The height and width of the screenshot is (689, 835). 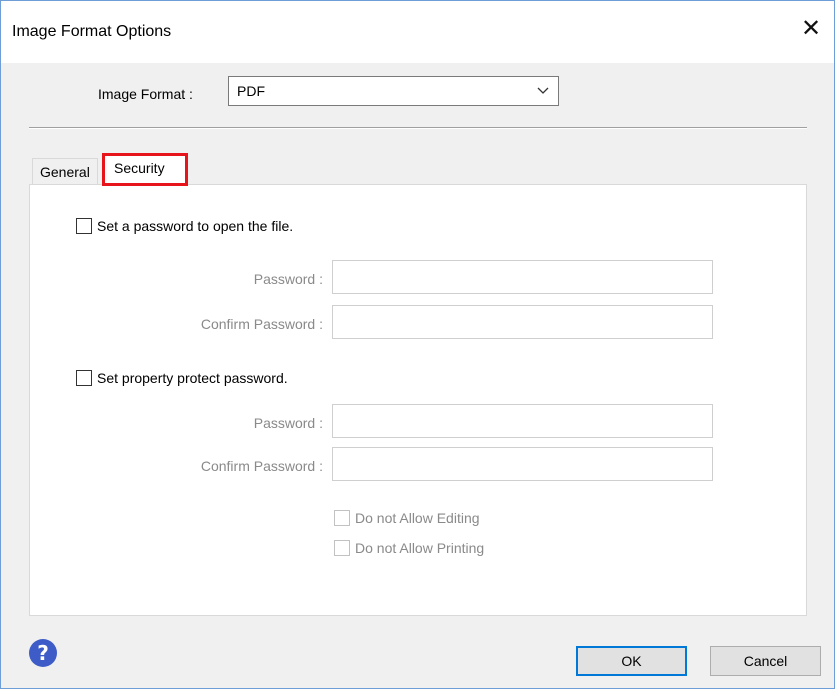 I want to click on set-open-password-label: Set a password to open the file., so click(x=195, y=226).